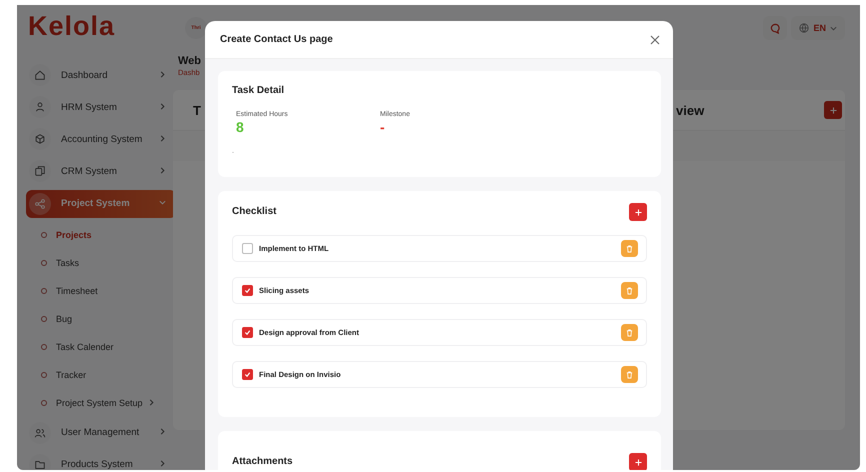 This screenshot has width=866, height=472. Describe the element at coordinates (833, 28) in the screenshot. I see `chevron-down-icon` at that location.